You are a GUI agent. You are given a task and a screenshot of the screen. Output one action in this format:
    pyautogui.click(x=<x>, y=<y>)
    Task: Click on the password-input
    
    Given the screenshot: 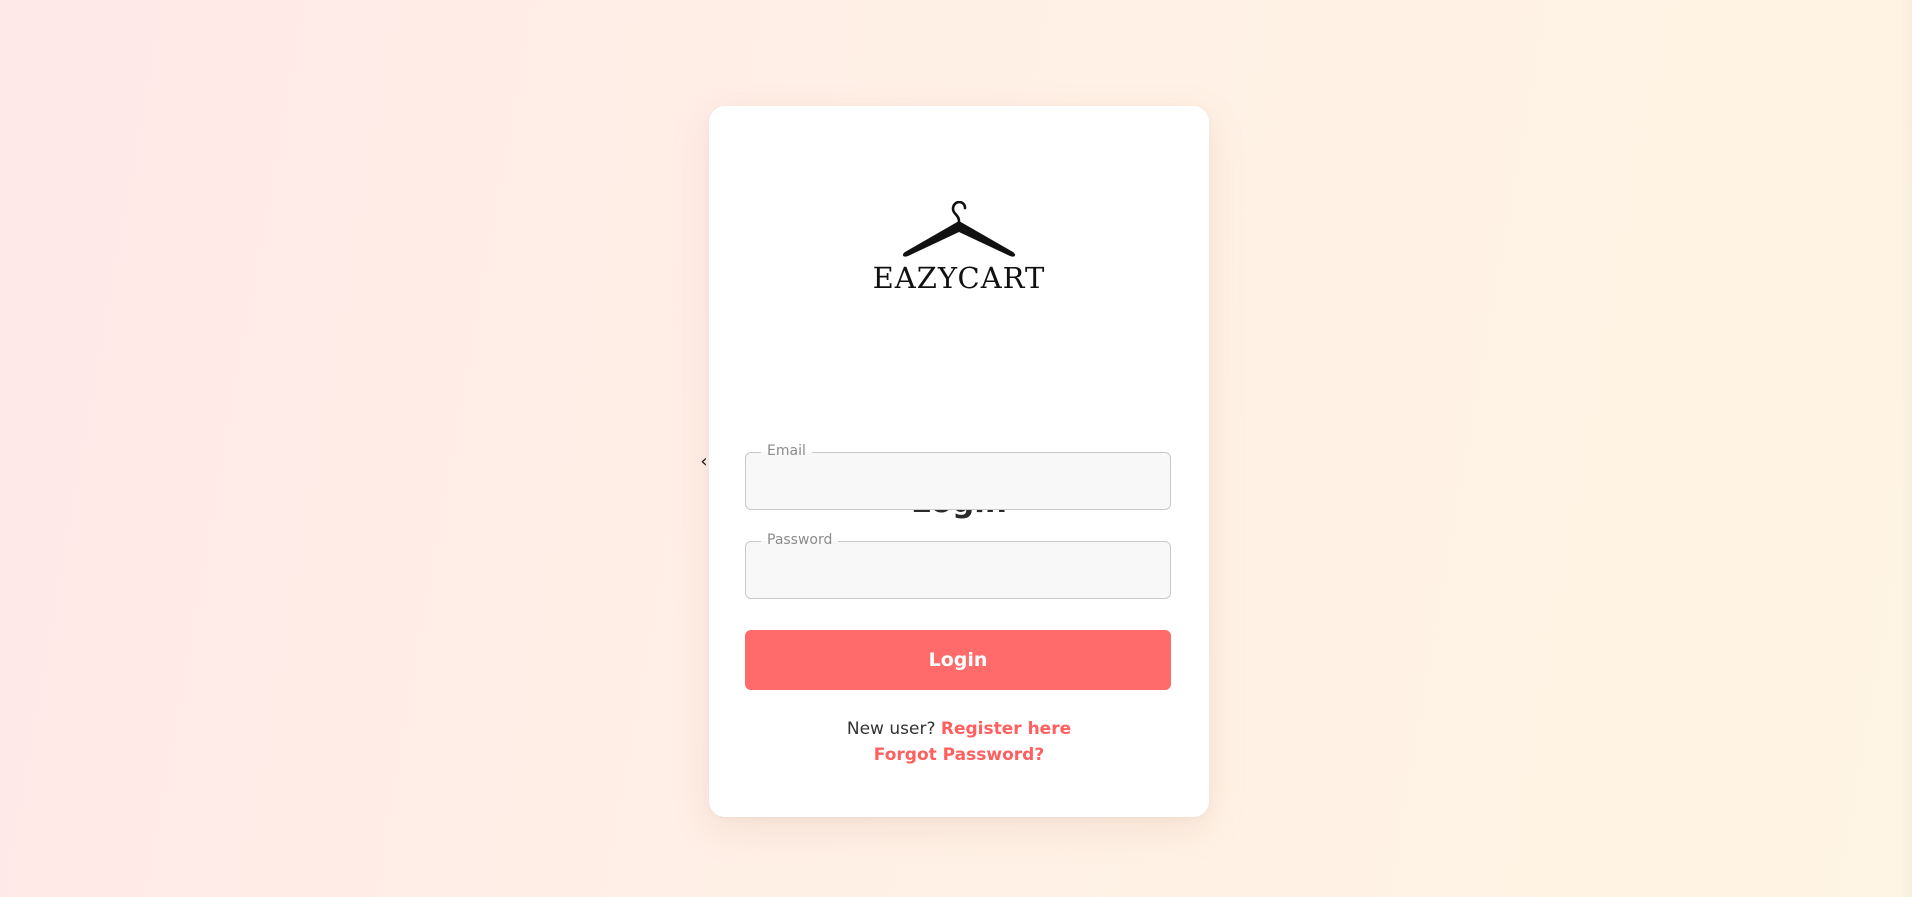 What is the action you would take?
    pyautogui.click(x=958, y=570)
    